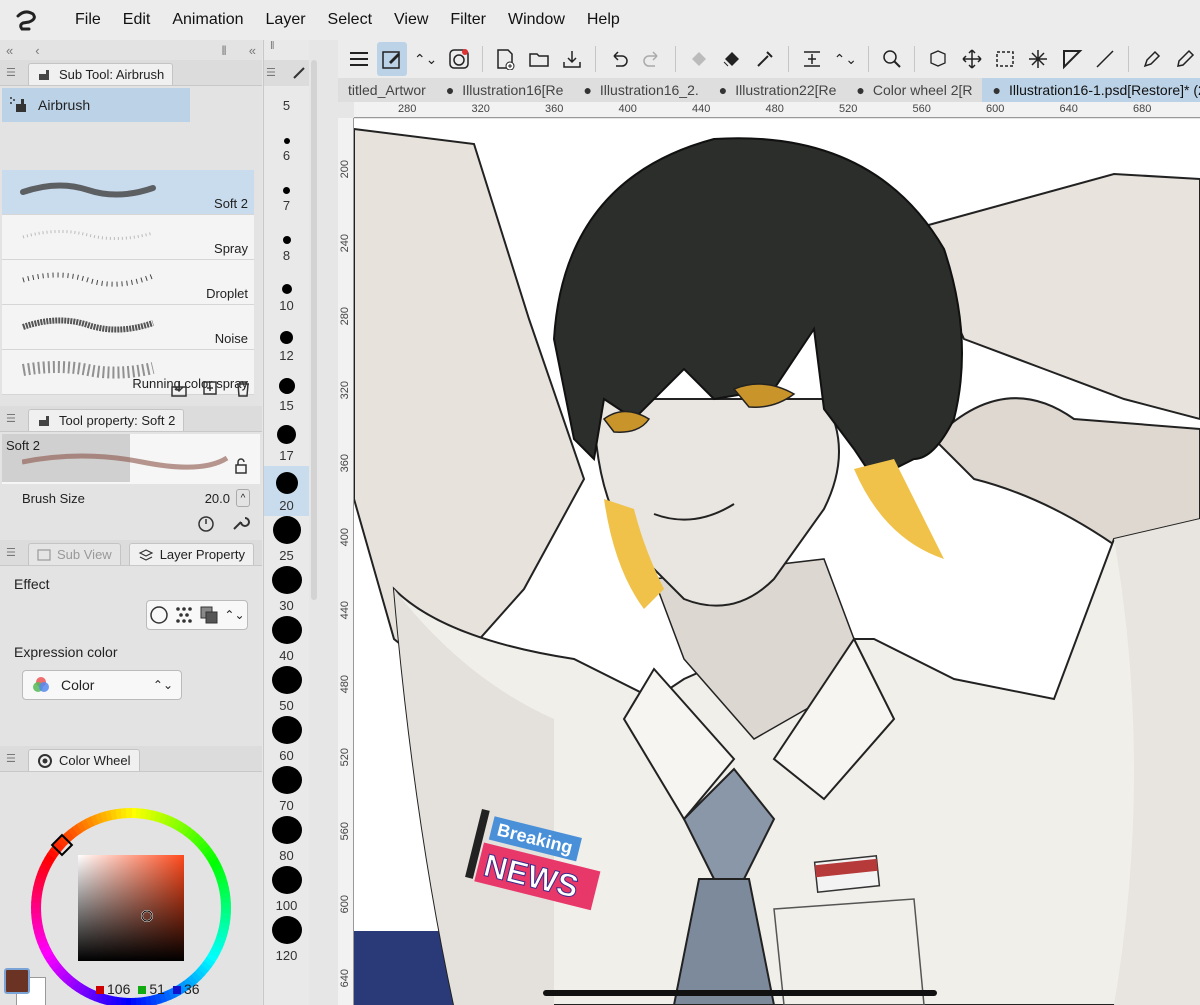  What do you see at coordinates (286, 541) in the screenshot?
I see `brush-size-item: 25` at bounding box center [286, 541].